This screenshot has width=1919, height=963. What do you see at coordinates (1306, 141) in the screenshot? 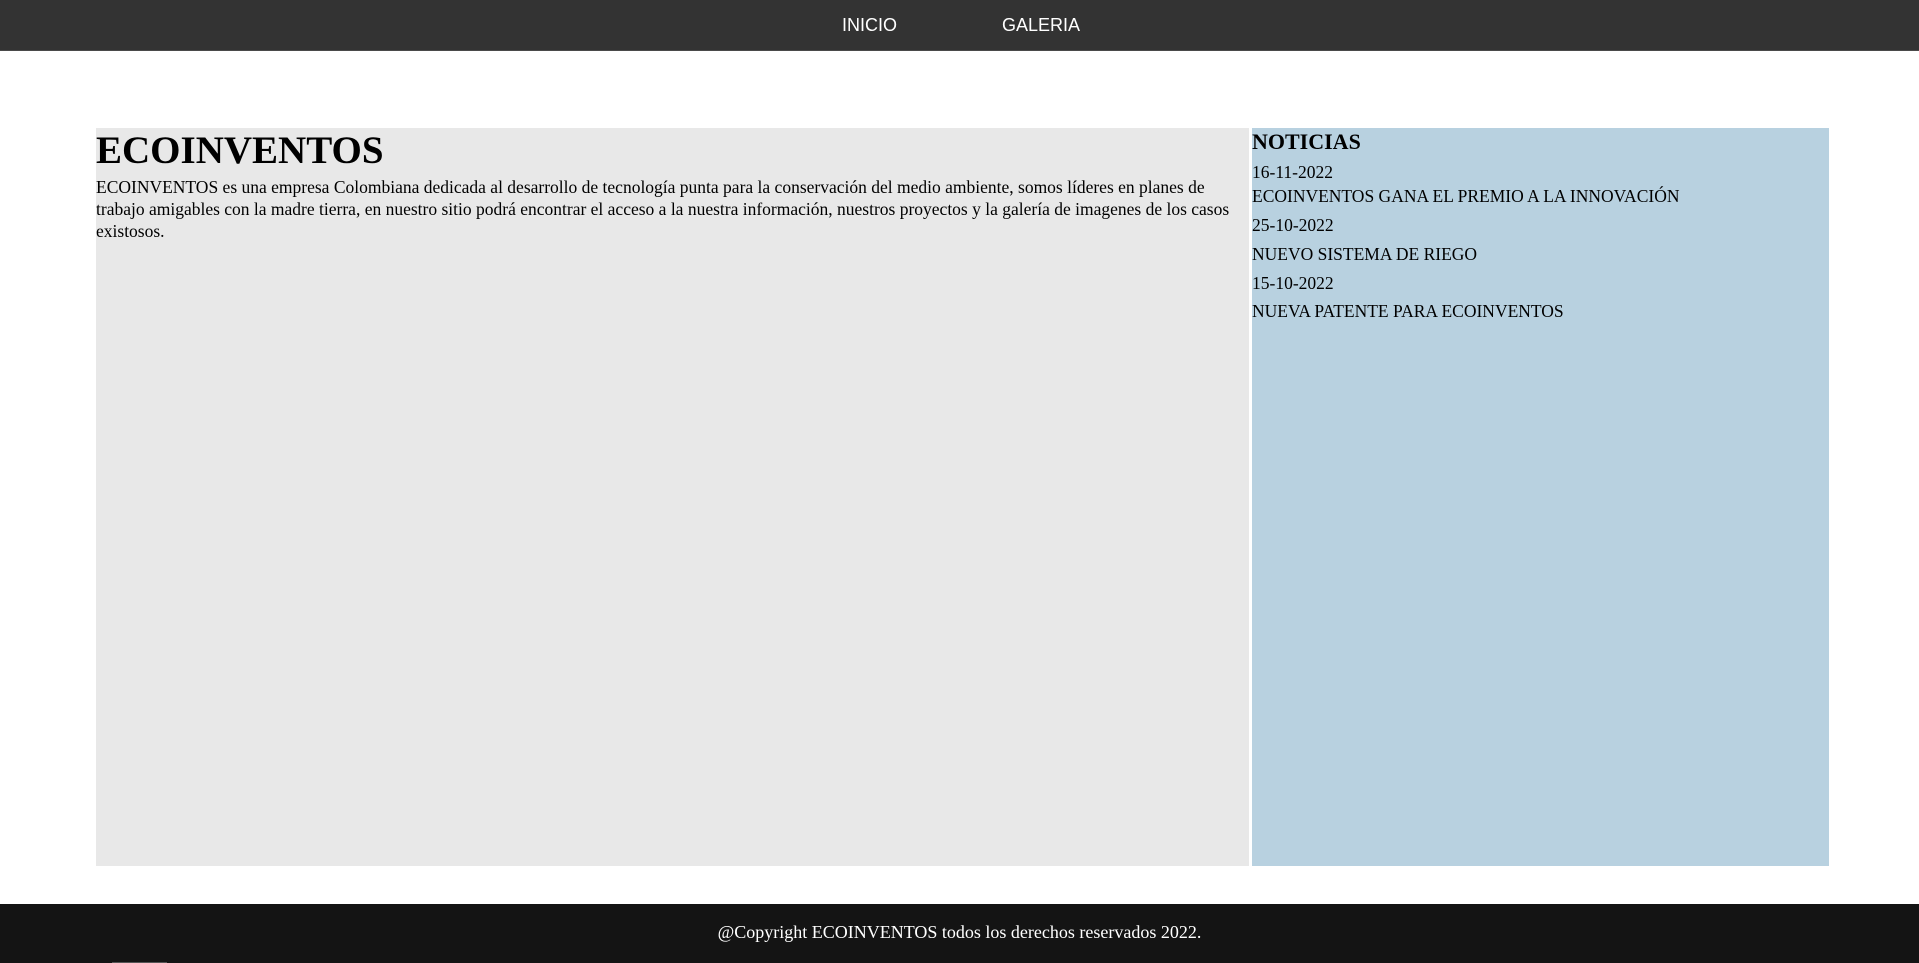
I see `news-title: NOTICIAS` at bounding box center [1306, 141].